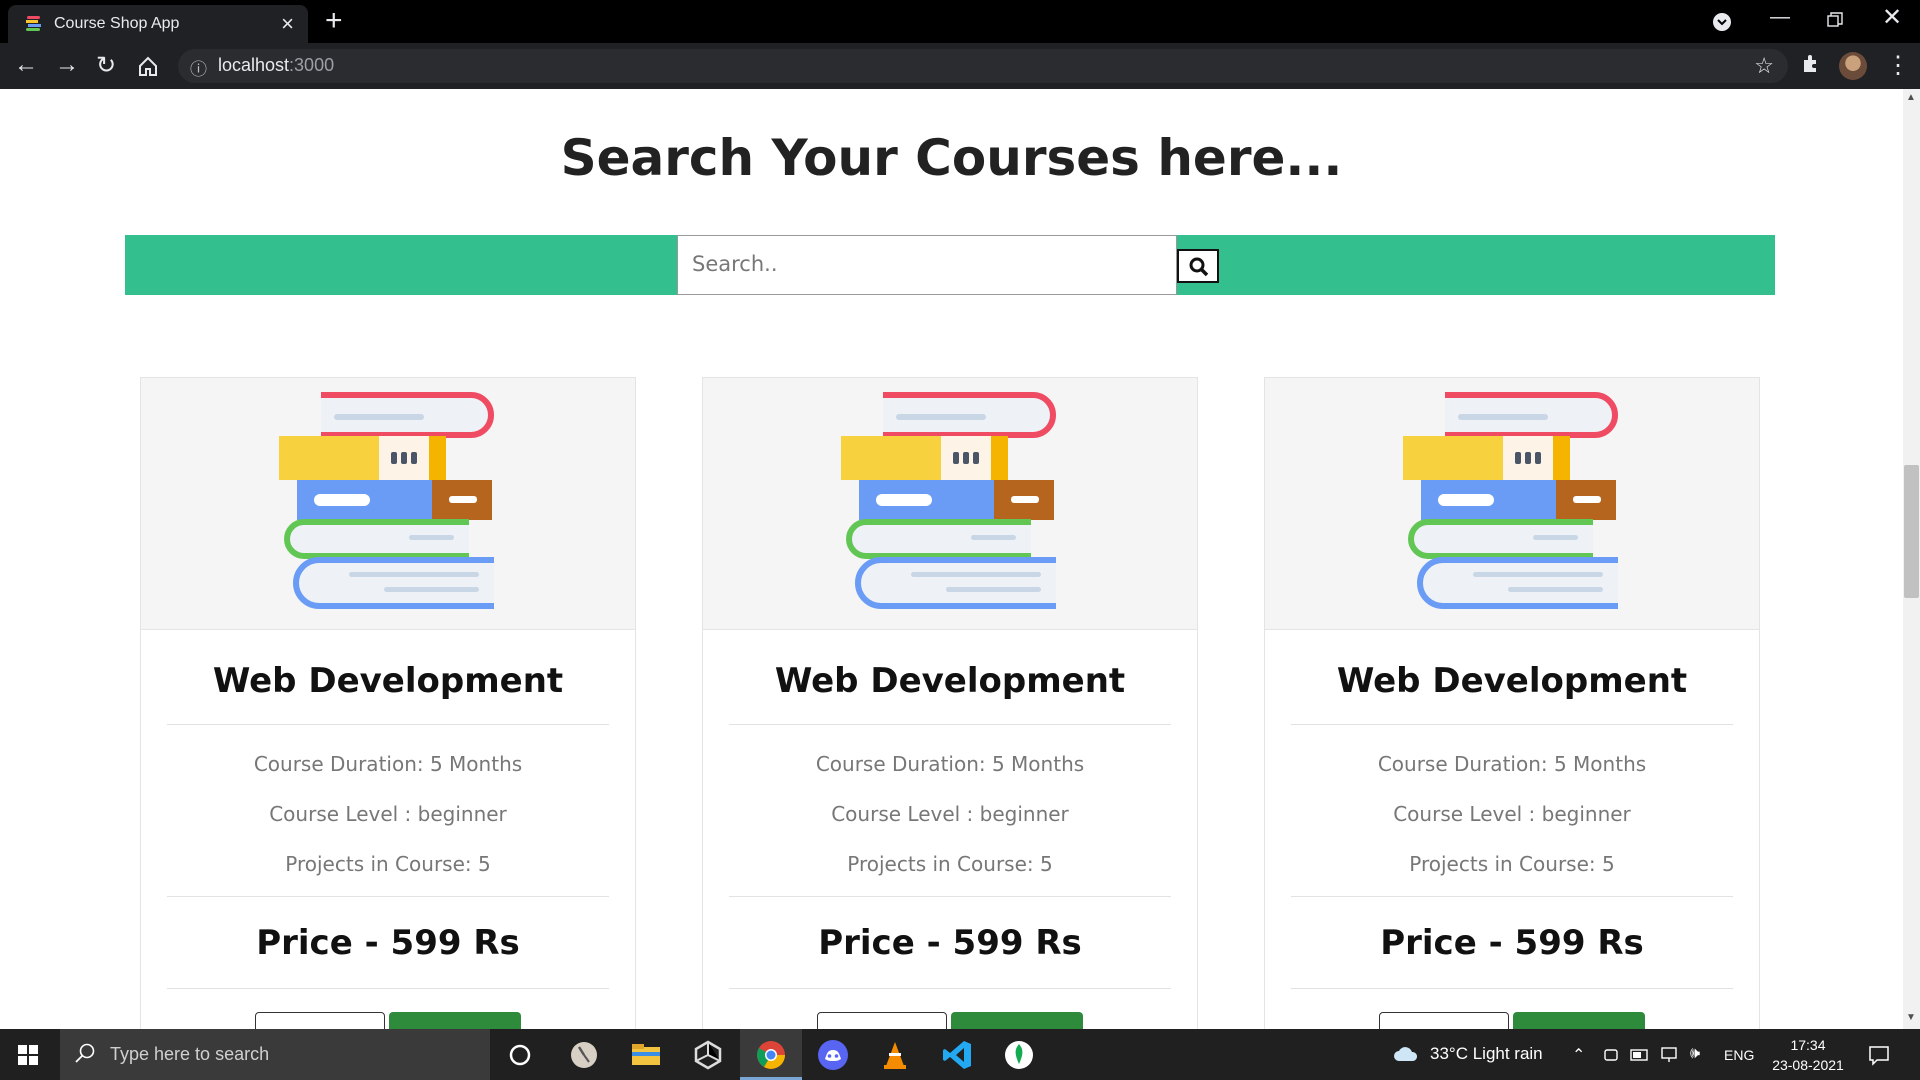 This screenshot has height=1080, width=1920. What do you see at coordinates (1640, 1055) in the screenshot?
I see `battery-icon` at bounding box center [1640, 1055].